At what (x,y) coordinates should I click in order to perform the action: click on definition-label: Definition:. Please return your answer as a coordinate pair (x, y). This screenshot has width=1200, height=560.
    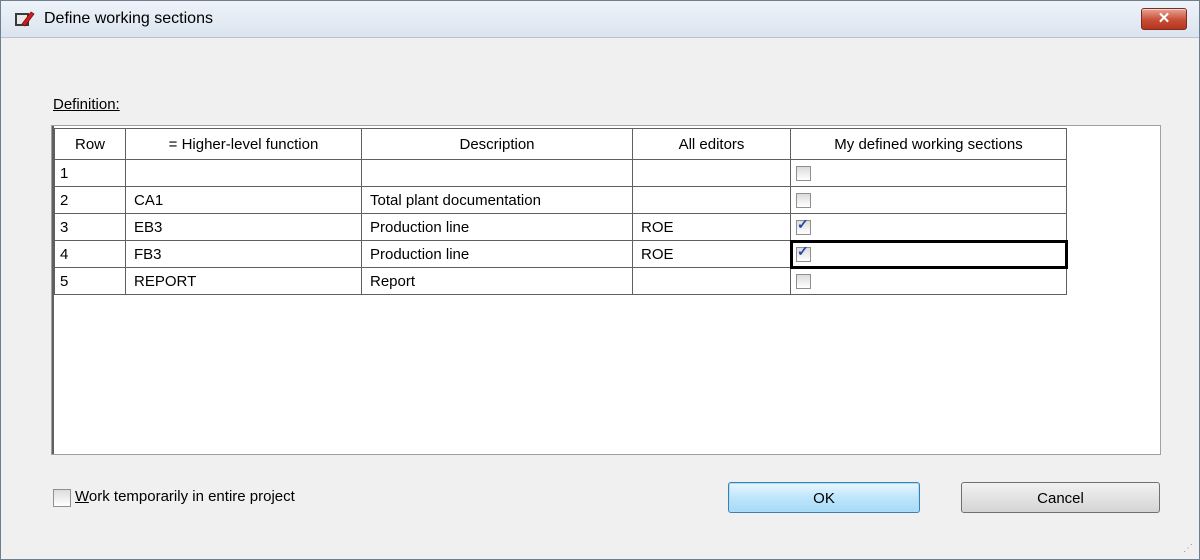
    Looking at the image, I should click on (86, 104).